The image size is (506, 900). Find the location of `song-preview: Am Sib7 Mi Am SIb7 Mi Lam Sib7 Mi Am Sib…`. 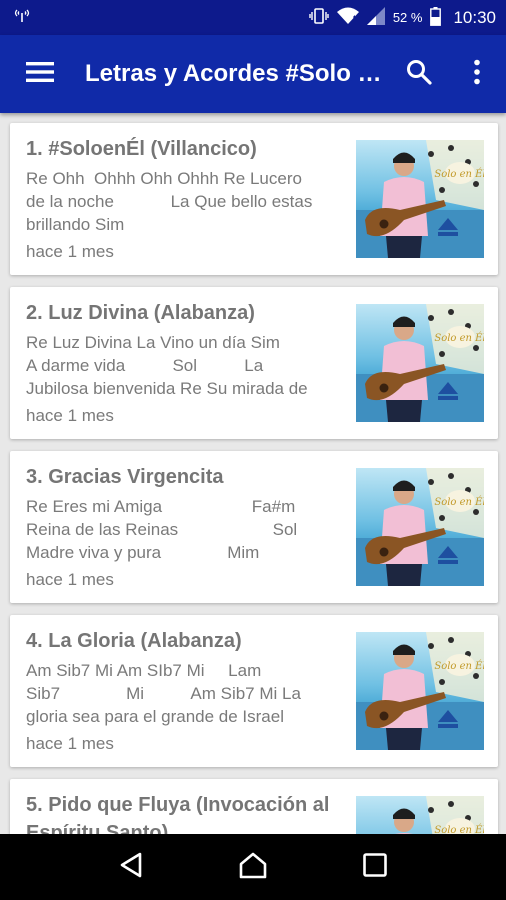

song-preview: Am Sib7 Mi Am SIb7 Mi Lam Sib7 Mi Am Sib… is located at coordinates (163, 693).